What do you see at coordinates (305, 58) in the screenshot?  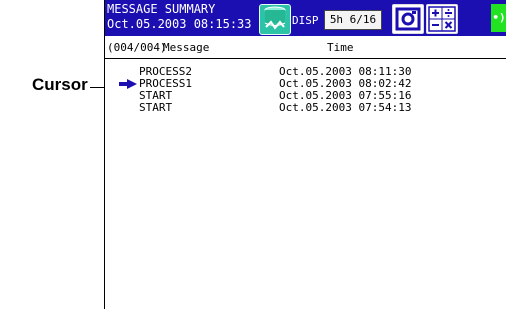 I see `header-divider` at bounding box center [305, 58].